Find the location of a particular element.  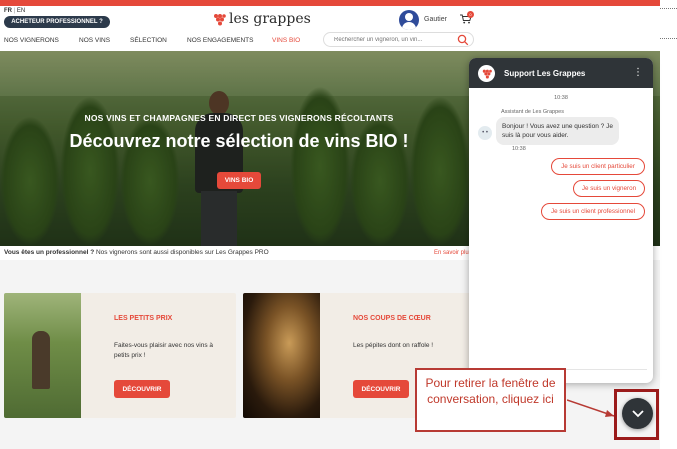

nav-nos-engagements: NOS ENGAGEMENTS is located at coordinates (220, 40).